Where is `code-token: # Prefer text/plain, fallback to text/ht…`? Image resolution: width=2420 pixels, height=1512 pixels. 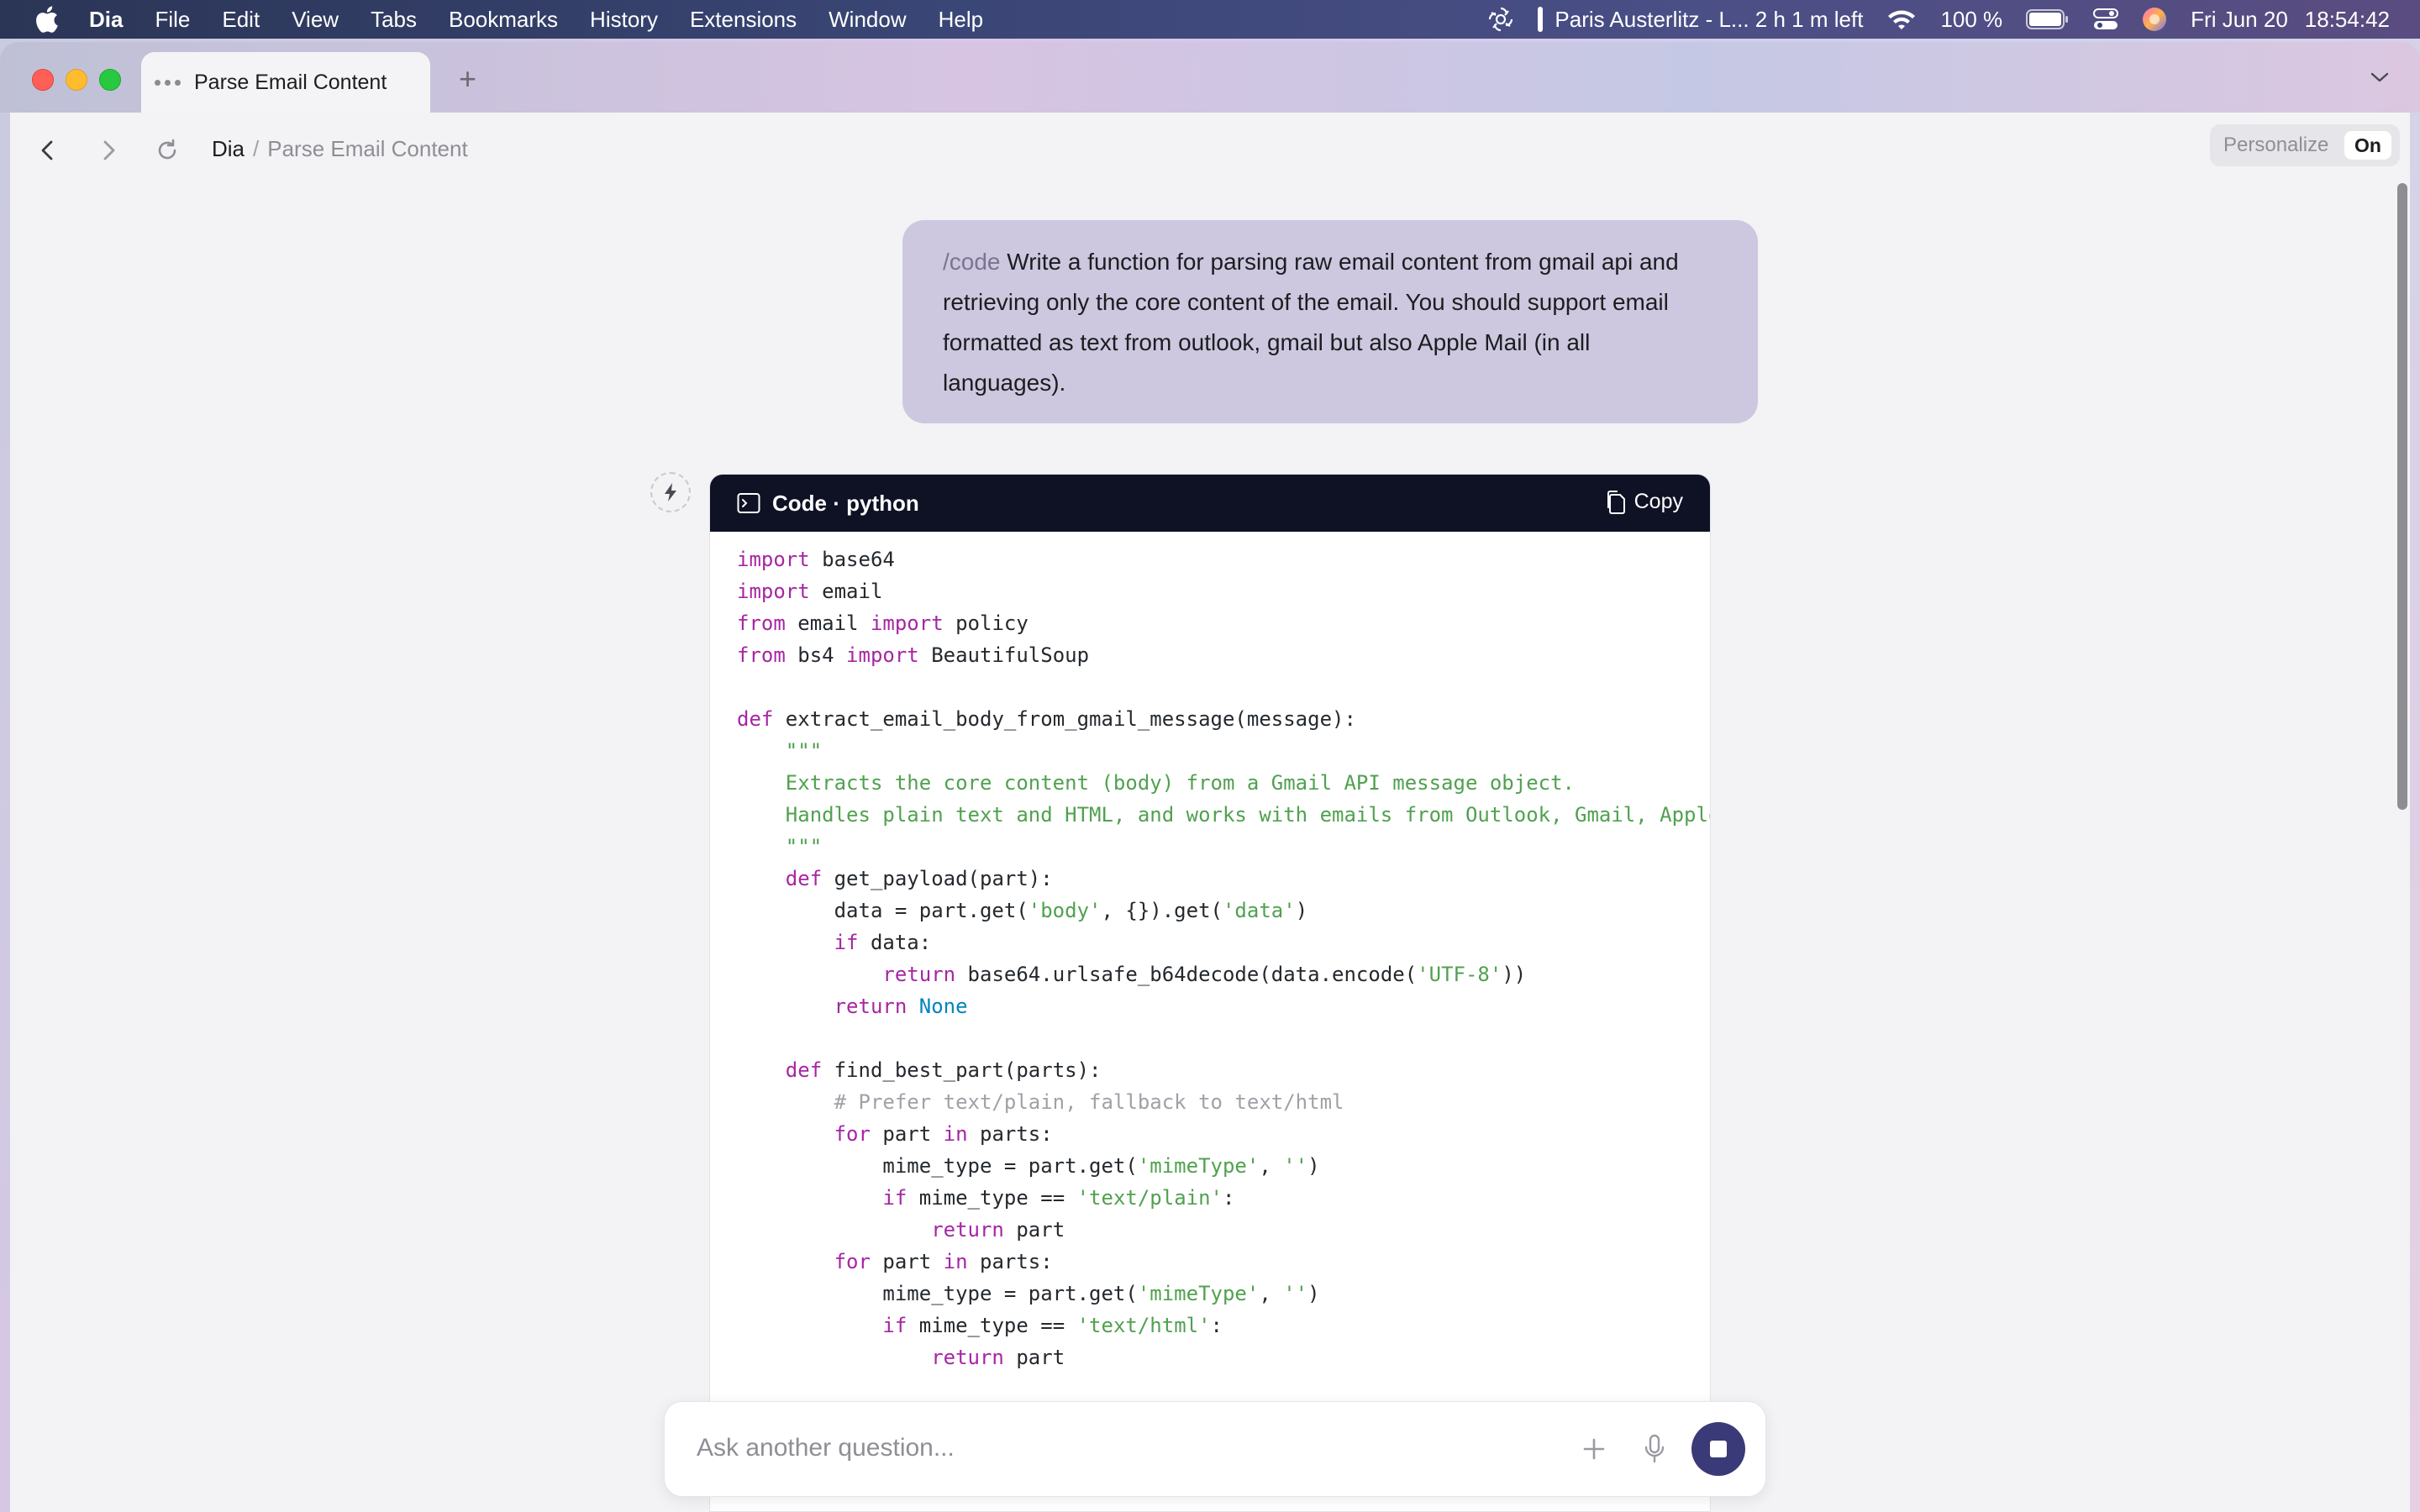 code-token: # Prefer text/plain, fallback to text/ht… is located at coordinates (1041, 1102).